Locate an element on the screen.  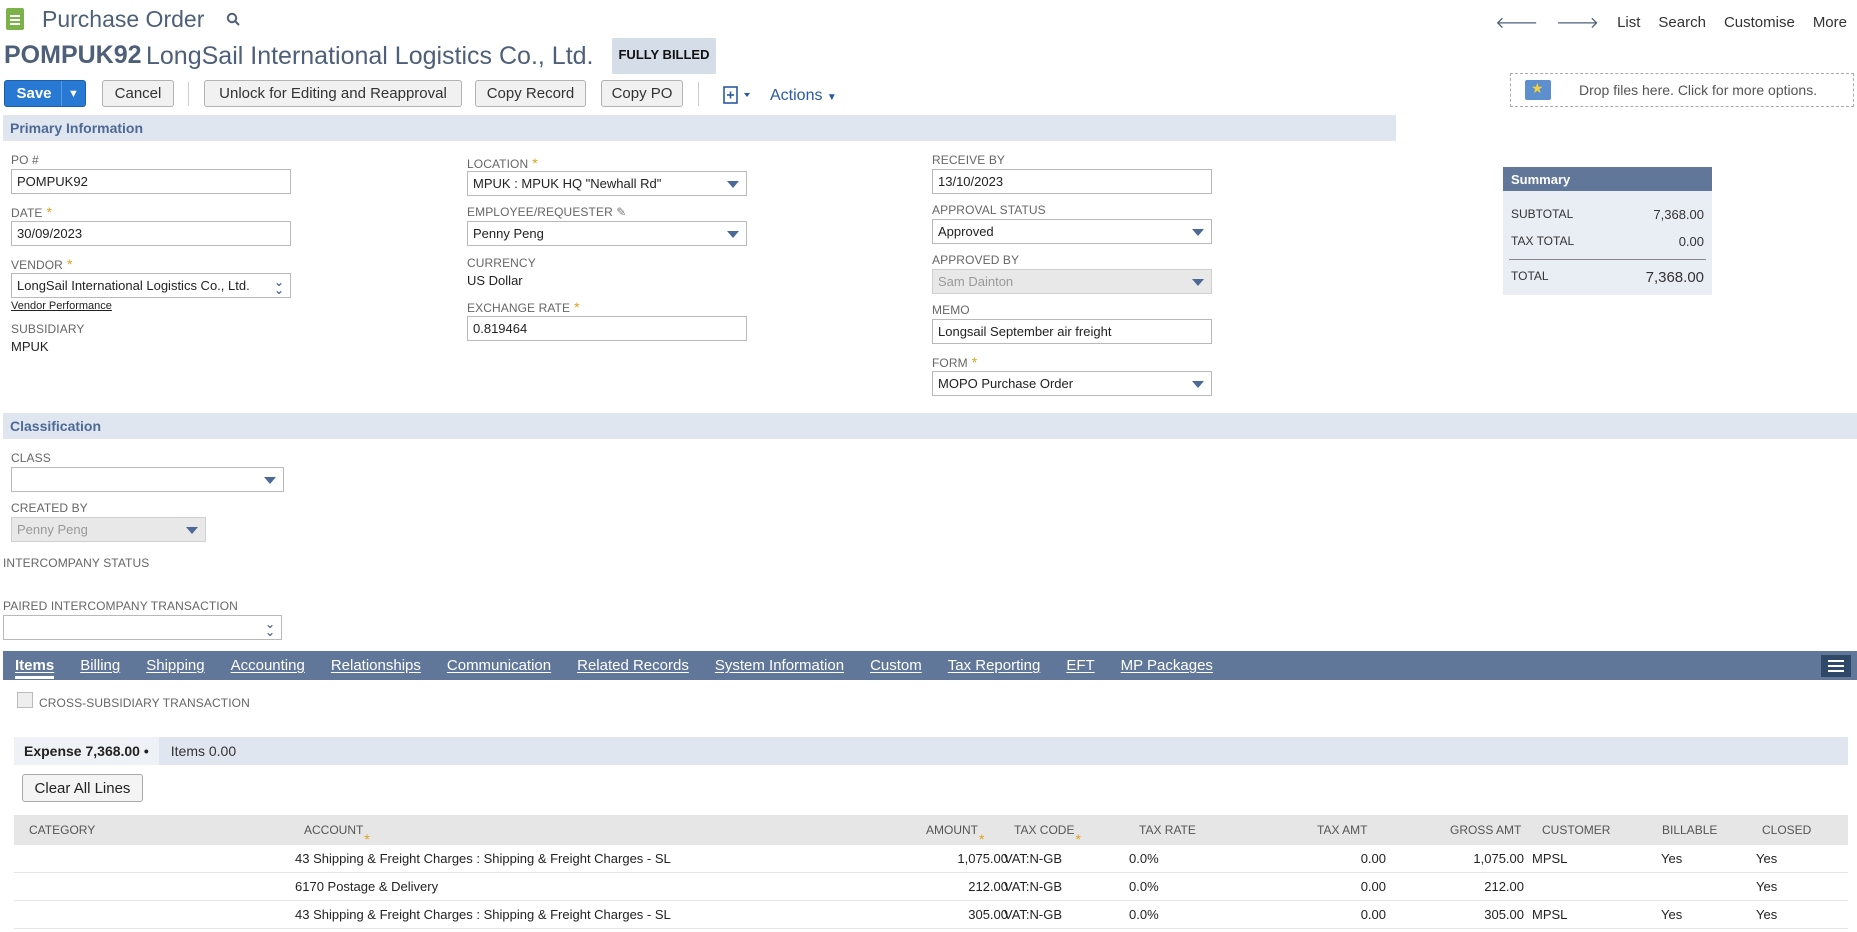
receive-by-input: 13/10/2023 is located at coordinates (1072, 181).